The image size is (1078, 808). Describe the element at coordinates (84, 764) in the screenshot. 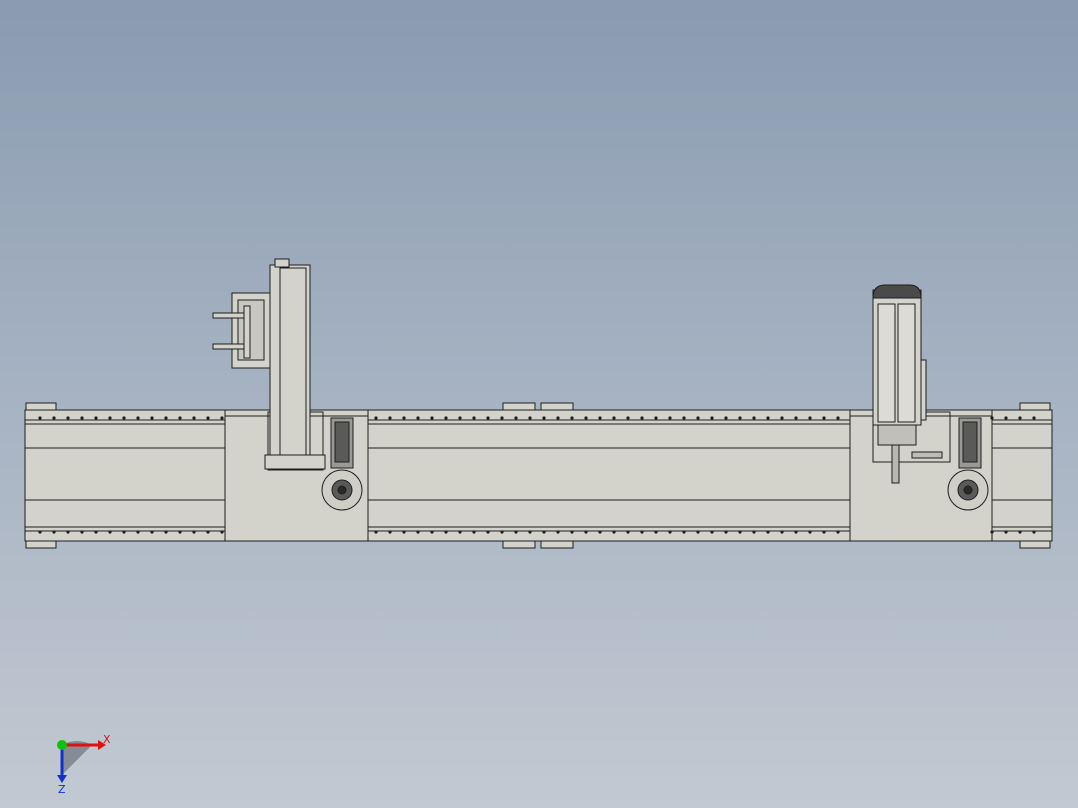

I see `coordinate-triad: X Z` at that location.